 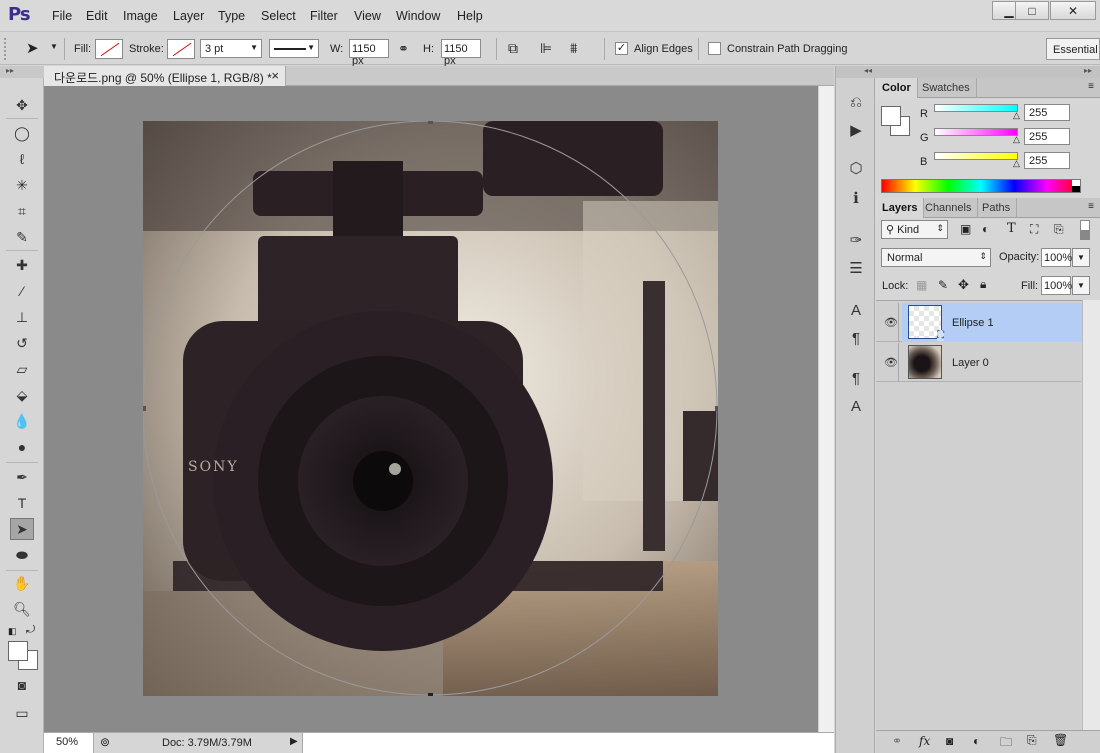 I want to click on opacity-field: 100%, so click(x=1056, y=257).